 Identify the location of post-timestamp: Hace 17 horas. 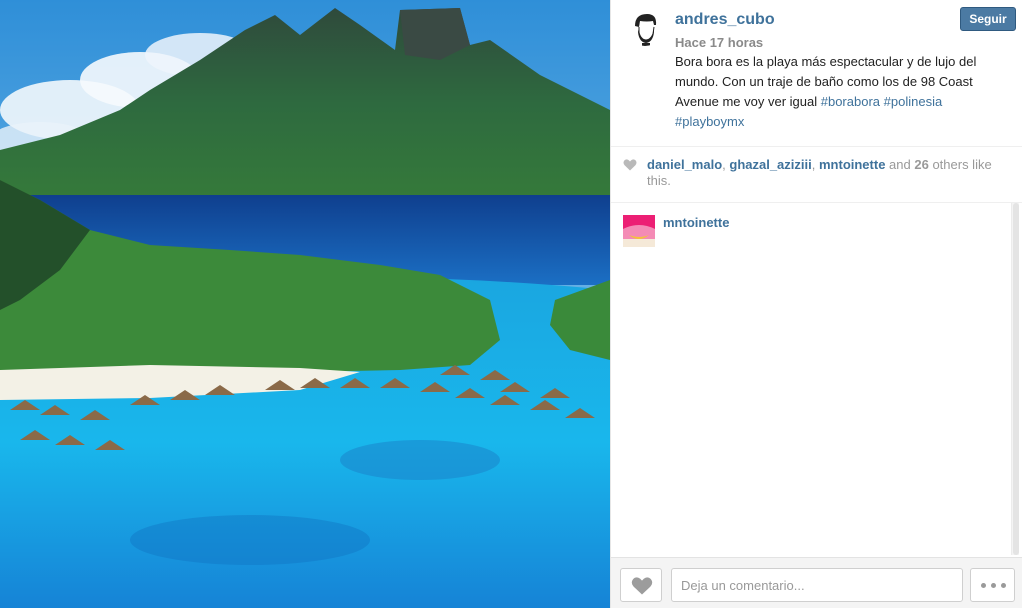
(719, 42).